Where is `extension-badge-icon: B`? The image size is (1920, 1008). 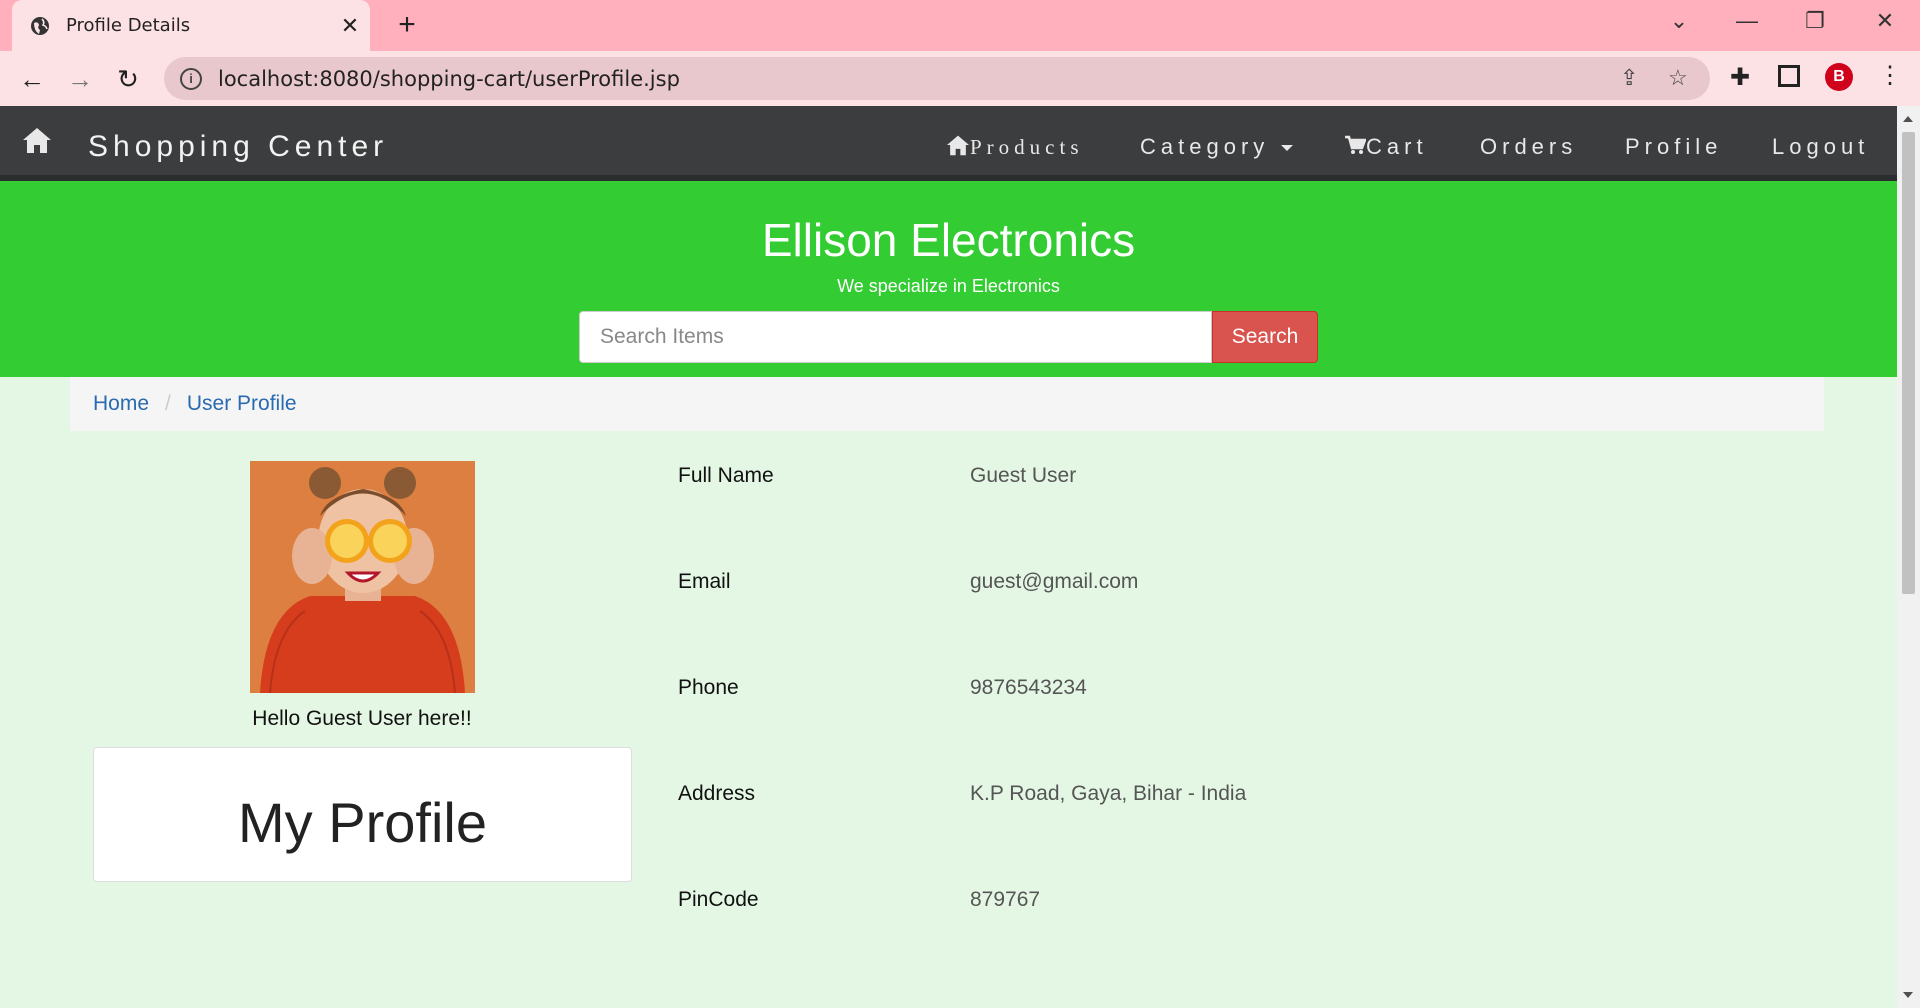
extension-badge-icon: B is located at coordinates (1839, 77).